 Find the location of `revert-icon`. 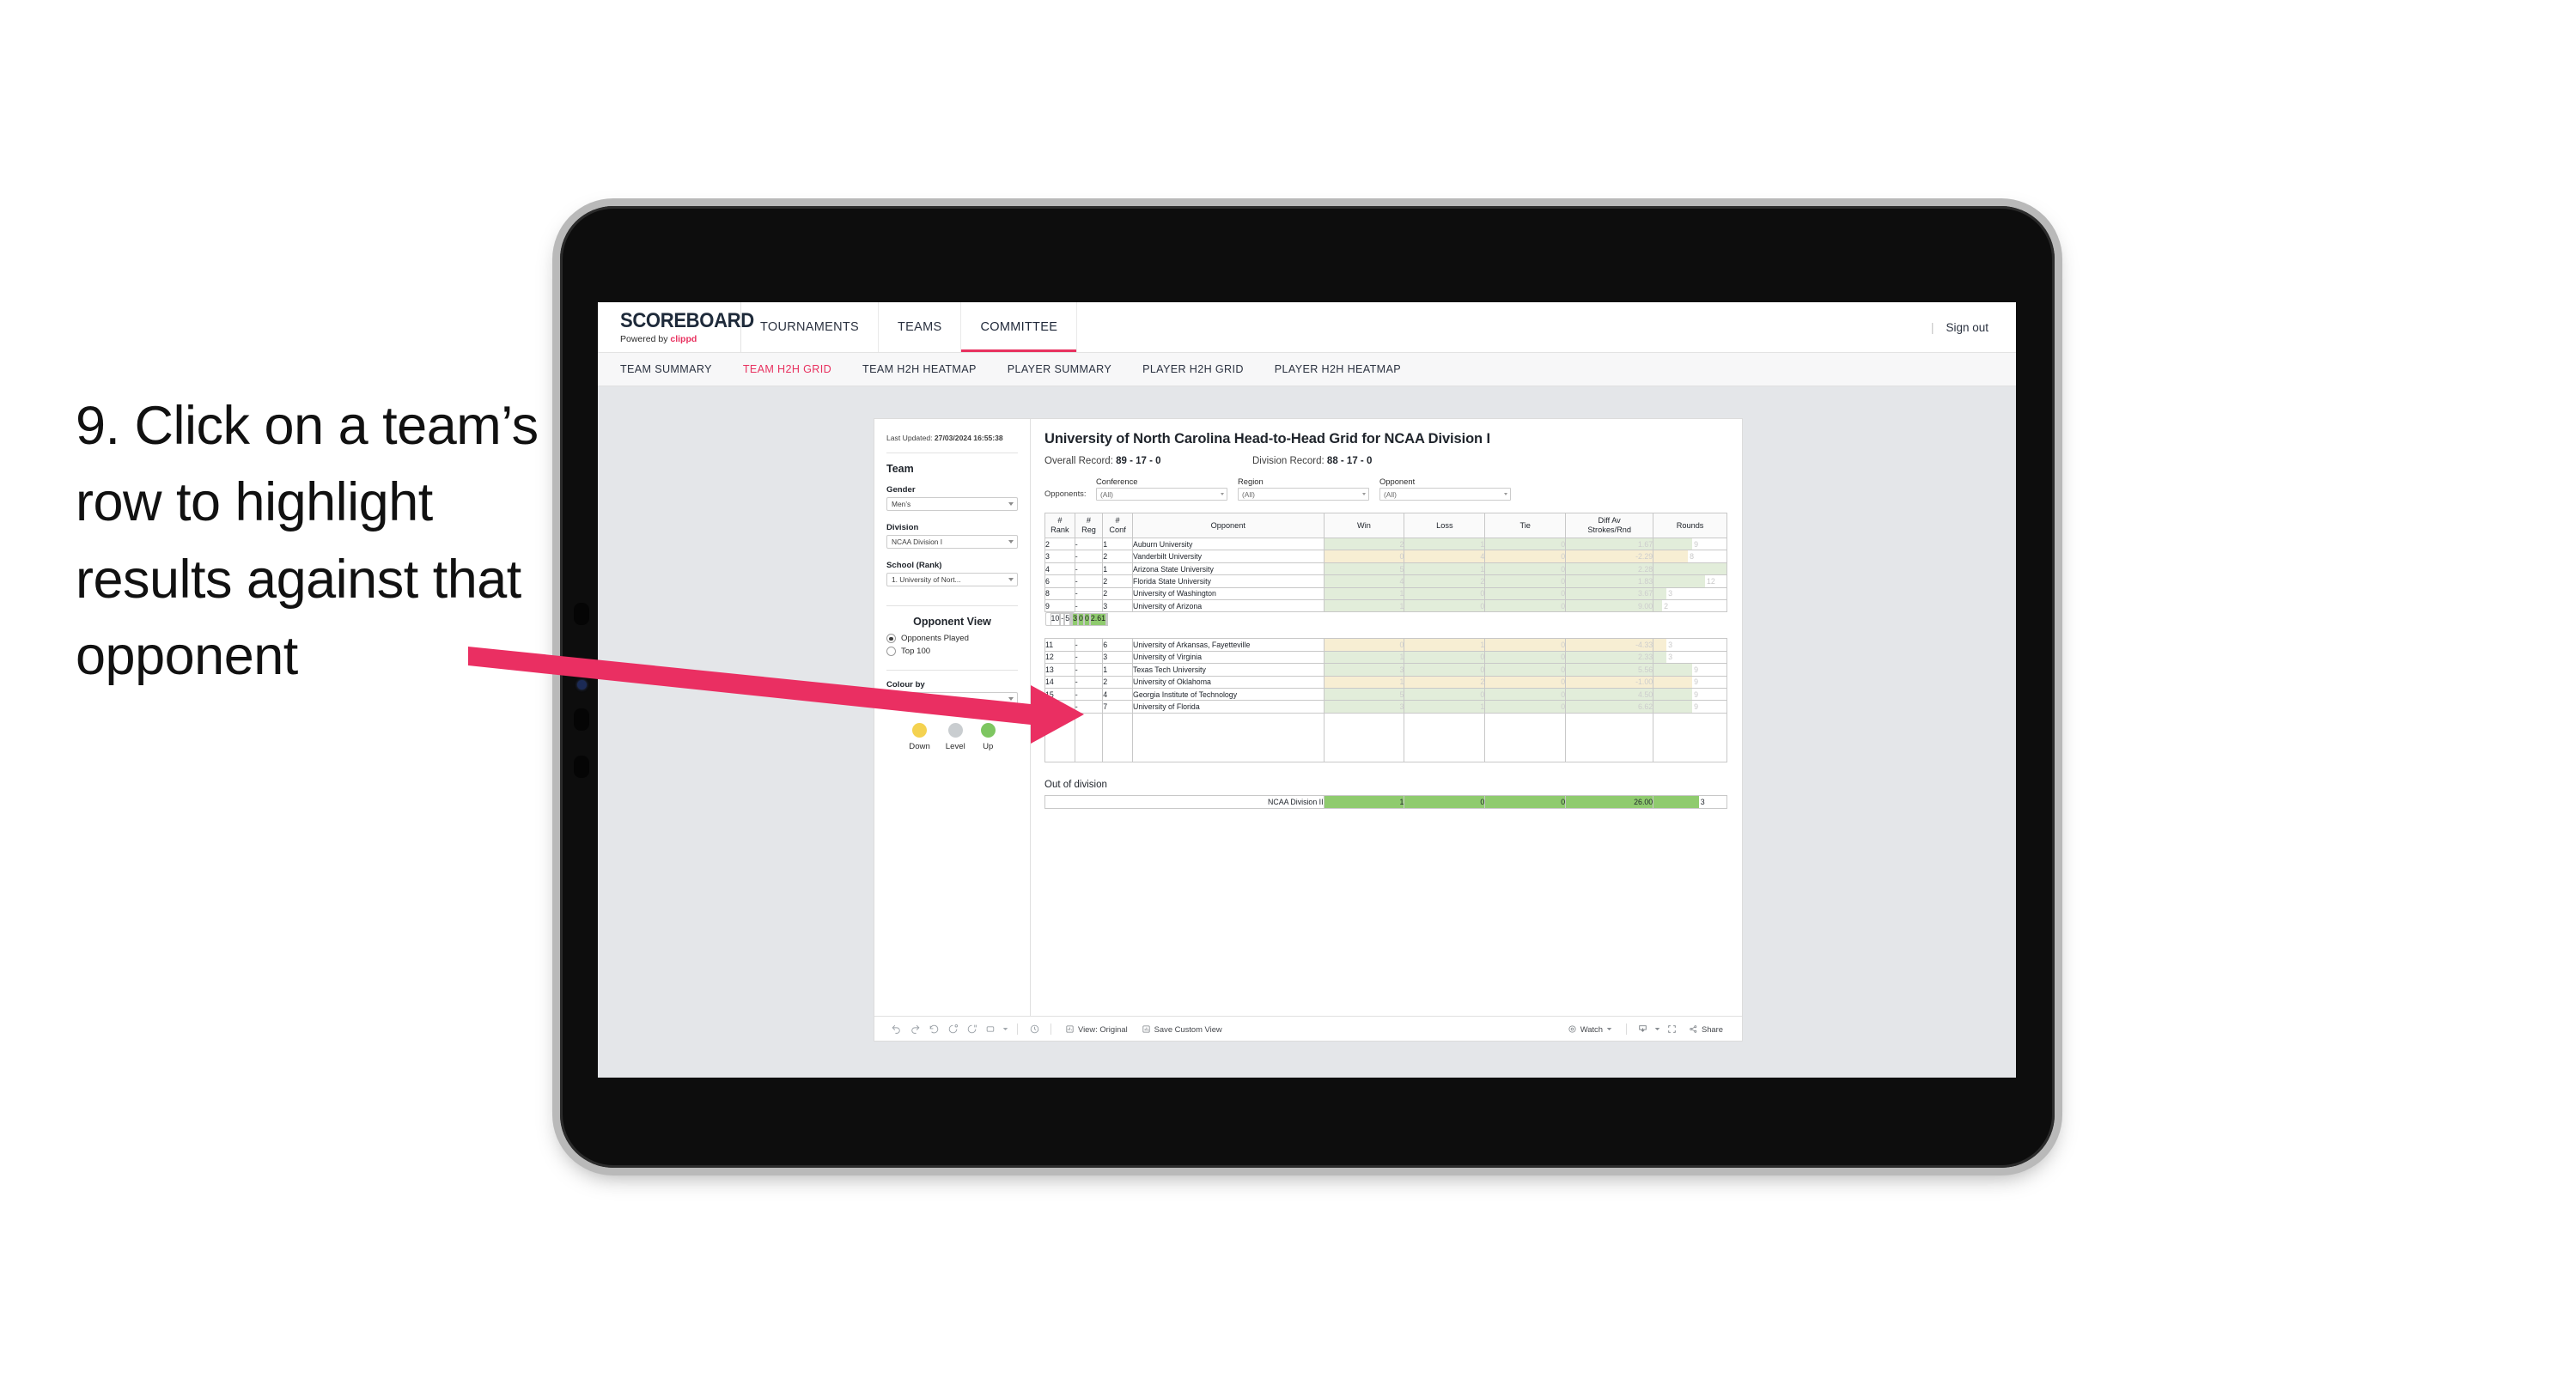

revert-icon is located at coordinates (933, 1028).